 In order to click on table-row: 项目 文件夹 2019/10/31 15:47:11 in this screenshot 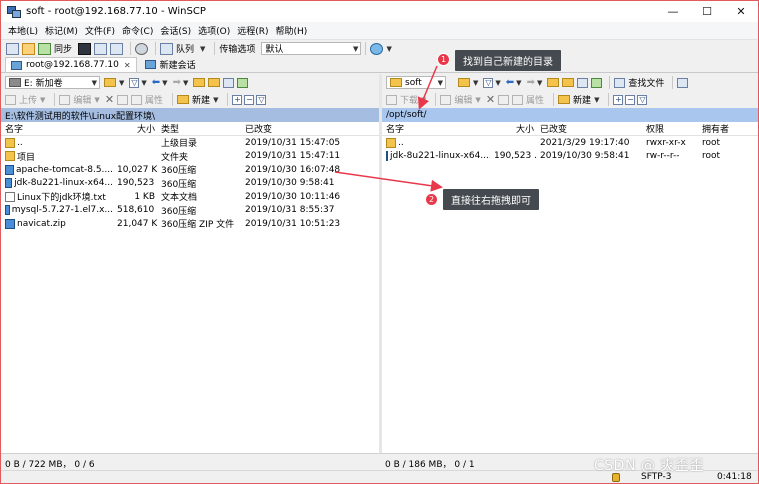, I will do `click(190, 157)`.